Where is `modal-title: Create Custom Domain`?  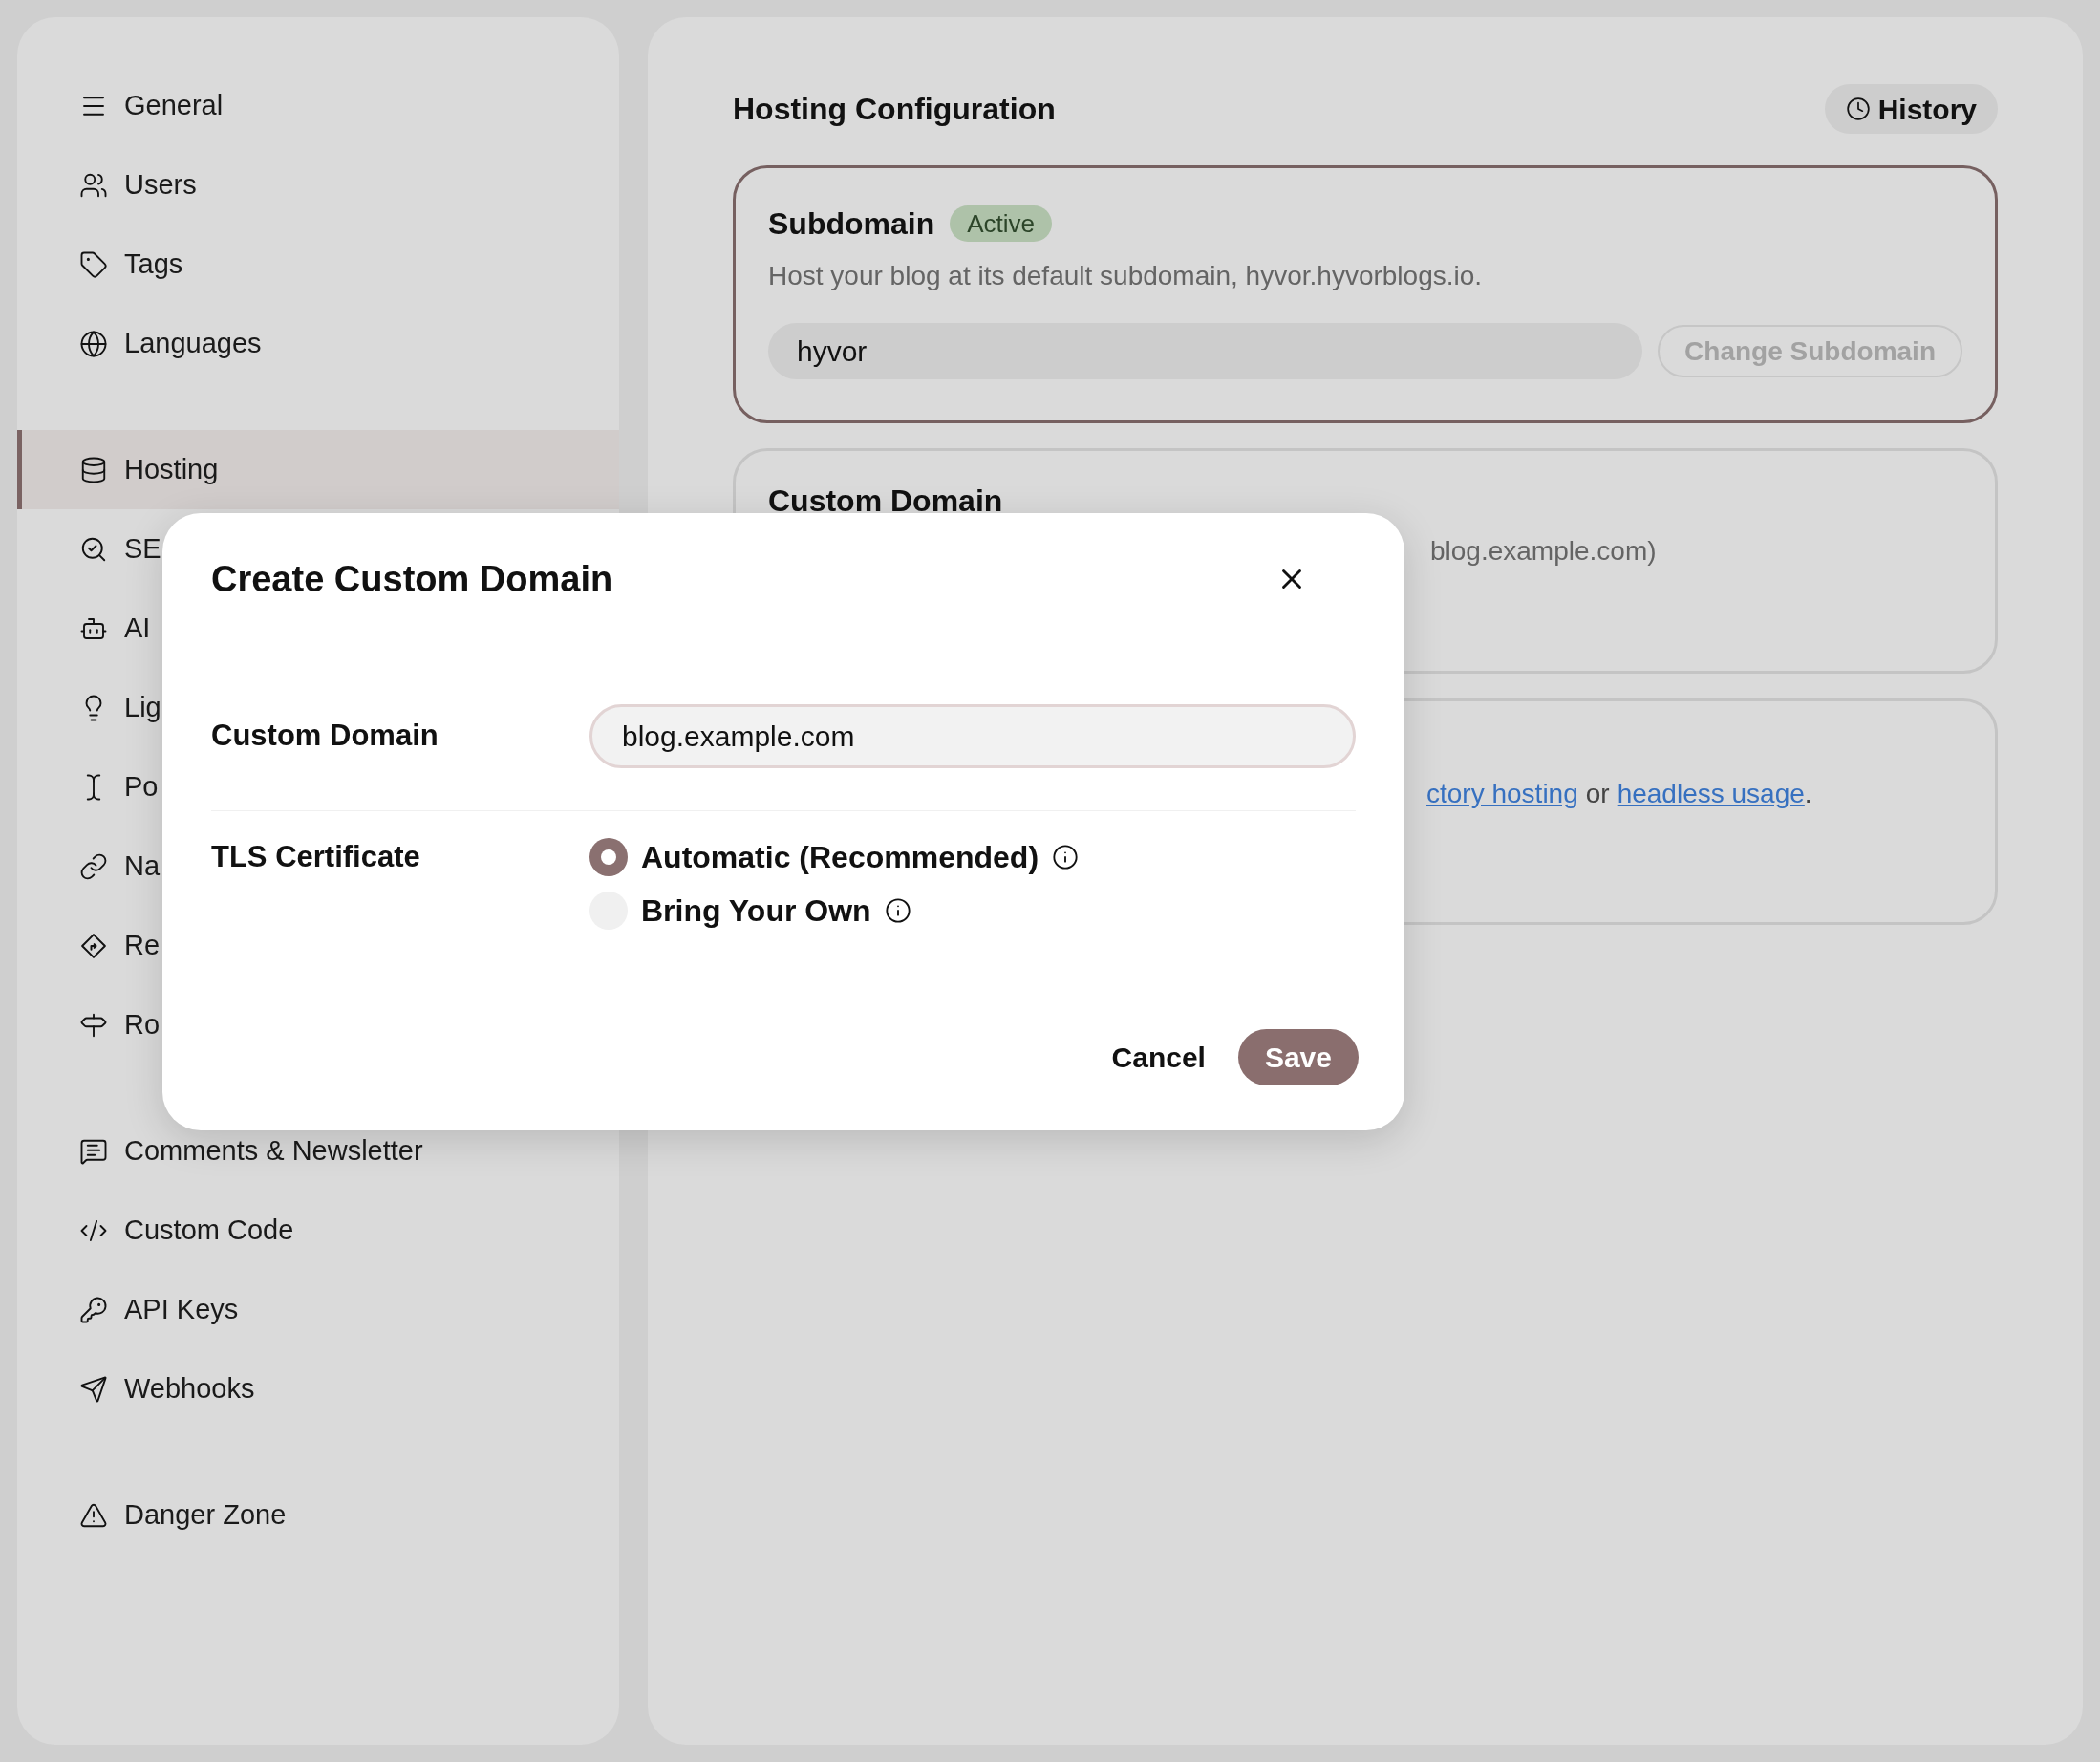 modal-title: Create Custom Domain is located at coordinates (412, 579).